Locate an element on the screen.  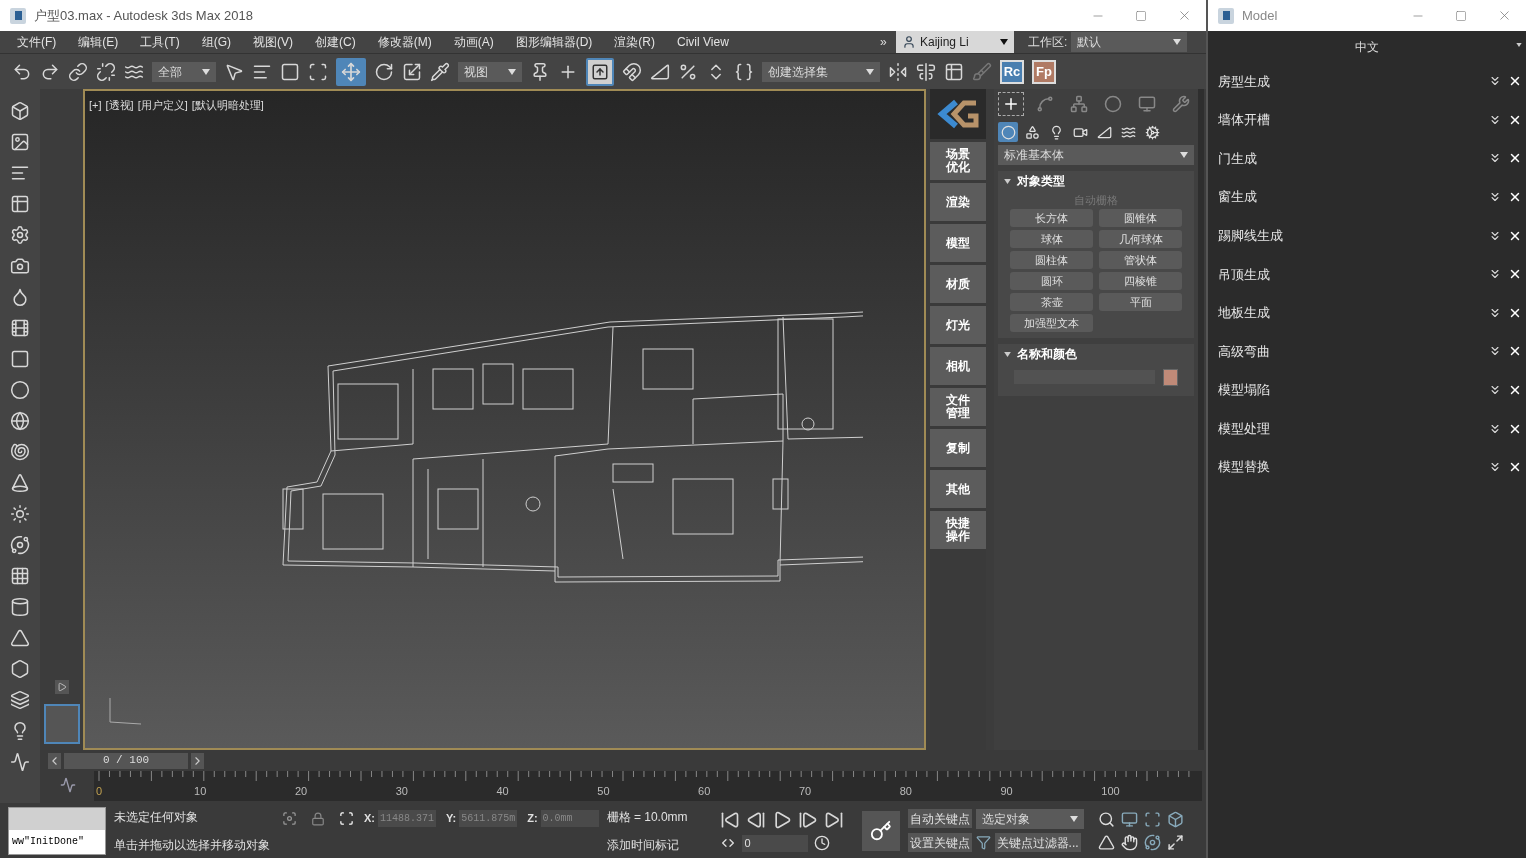
rotate-icon is located at coordinates (384, 71).